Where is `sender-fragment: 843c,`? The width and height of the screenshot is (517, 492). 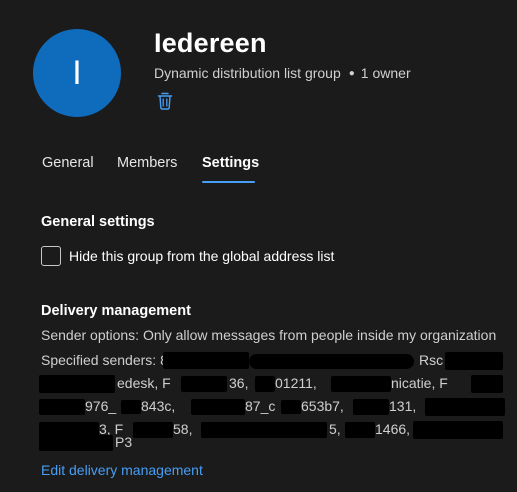
sender-fragment: 843c, is located at coordinates (158, 406).